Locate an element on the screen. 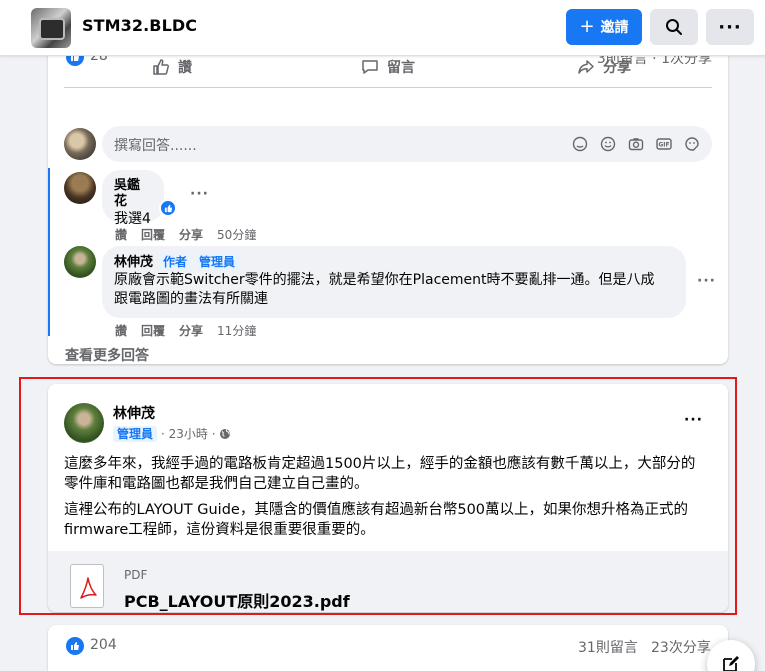 Image resolution: width=765 pixels, height=671 pixels. share-icon is located at coordinates (586, 67).